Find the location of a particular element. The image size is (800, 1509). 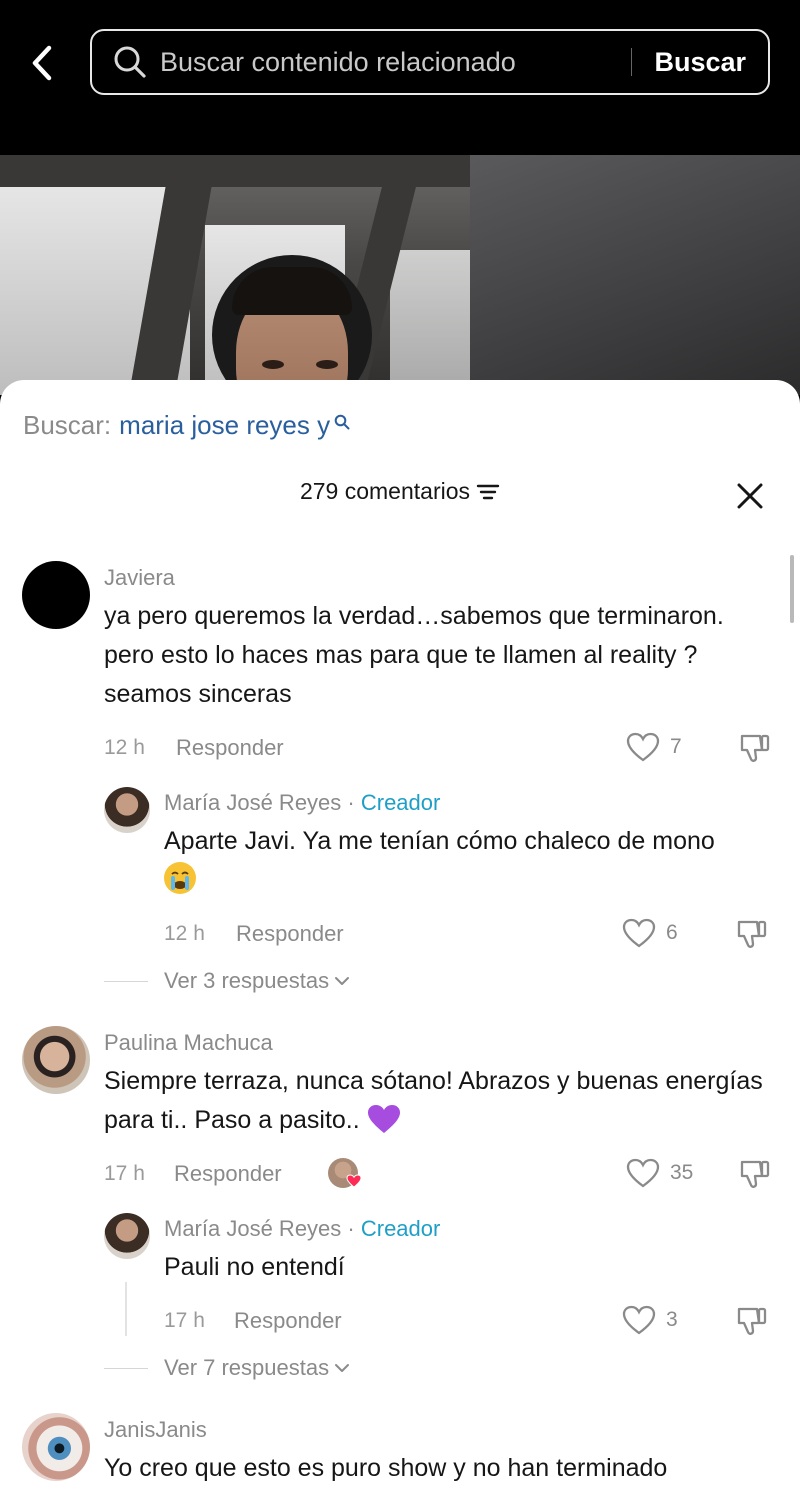

comments-count: 279 comentarios is located at coordinates (385, 491).